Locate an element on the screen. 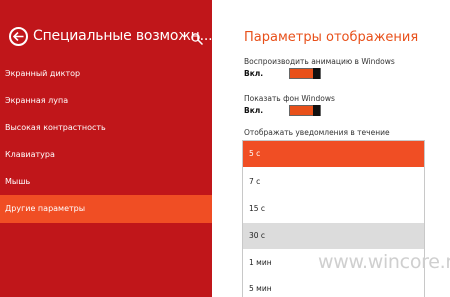  sidebar-item-magnifier: Экранная лупа is located at coordinates (106, 101).